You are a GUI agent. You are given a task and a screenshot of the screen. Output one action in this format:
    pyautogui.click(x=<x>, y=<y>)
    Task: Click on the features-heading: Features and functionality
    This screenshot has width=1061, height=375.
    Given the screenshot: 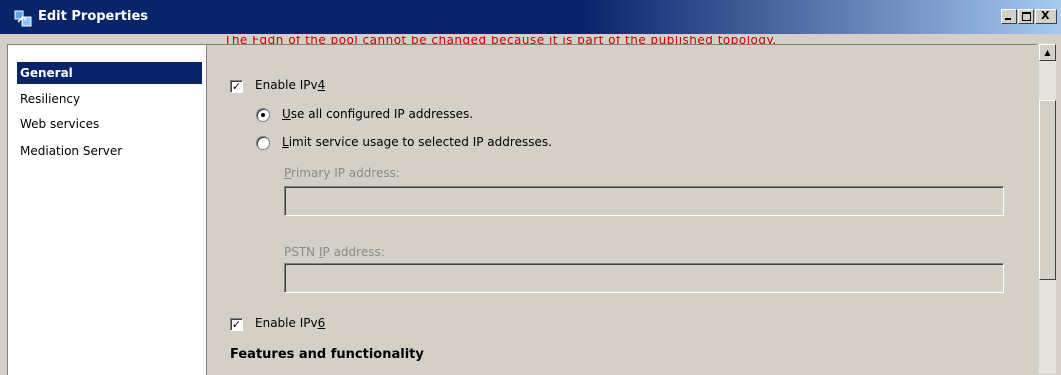 What is the action you would take?
    pyautogui.click(x=327, y=354)
    